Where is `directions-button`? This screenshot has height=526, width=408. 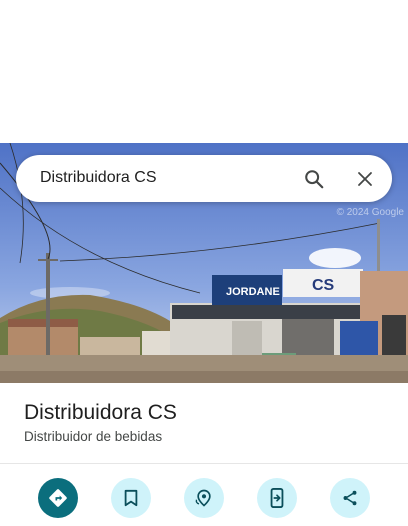 directions-button is located at coordinates (58, 498).